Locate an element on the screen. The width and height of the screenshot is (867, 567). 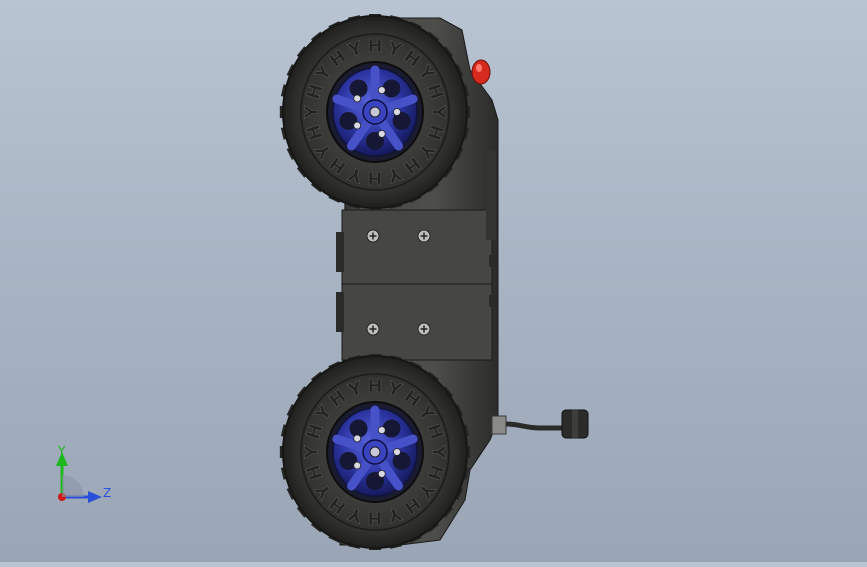
antenna-connector is located at coordinates (540, 424).